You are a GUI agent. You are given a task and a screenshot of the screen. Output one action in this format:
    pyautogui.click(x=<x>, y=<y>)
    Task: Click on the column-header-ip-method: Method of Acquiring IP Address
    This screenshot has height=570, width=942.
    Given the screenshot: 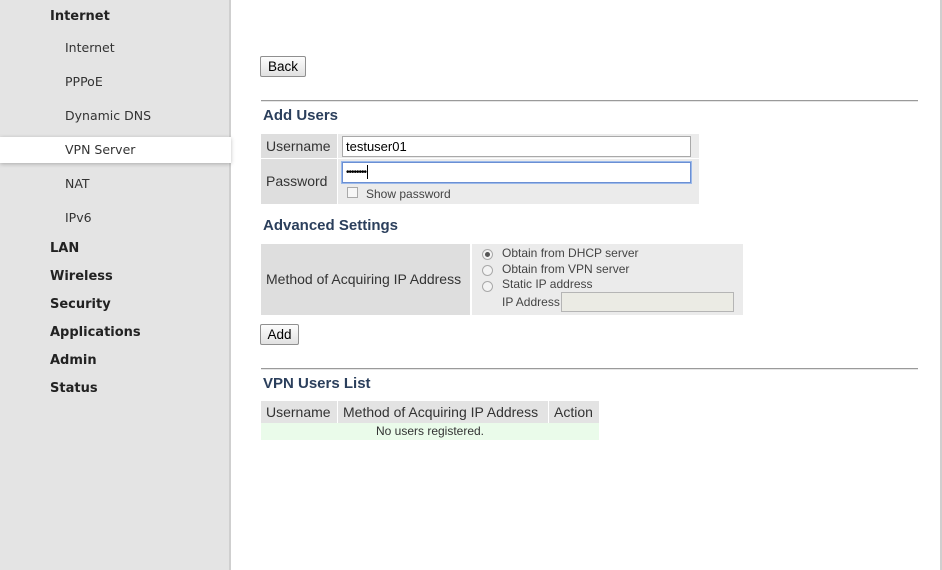 What is the action you would take?
    pyautogui.click(x=443, y=412)
    